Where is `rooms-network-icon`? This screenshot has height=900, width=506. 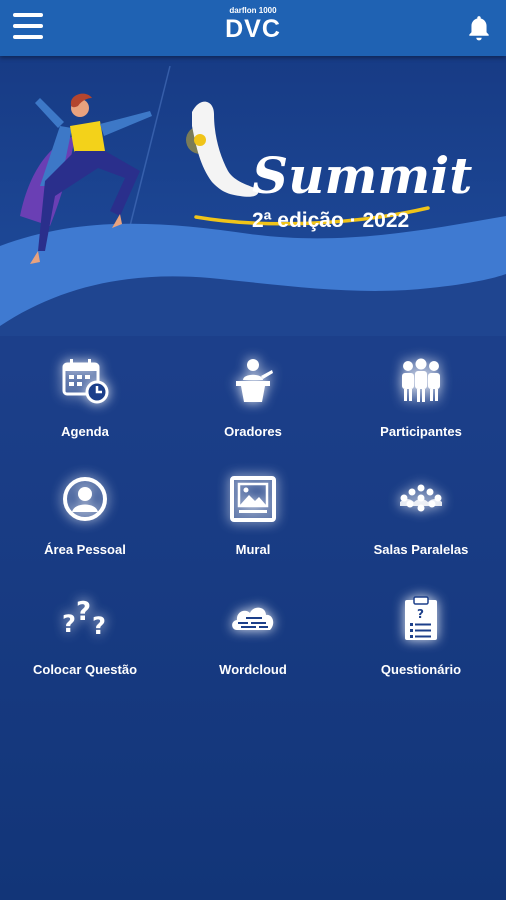 rooms-network-icon is located at coordinates (421, 498).